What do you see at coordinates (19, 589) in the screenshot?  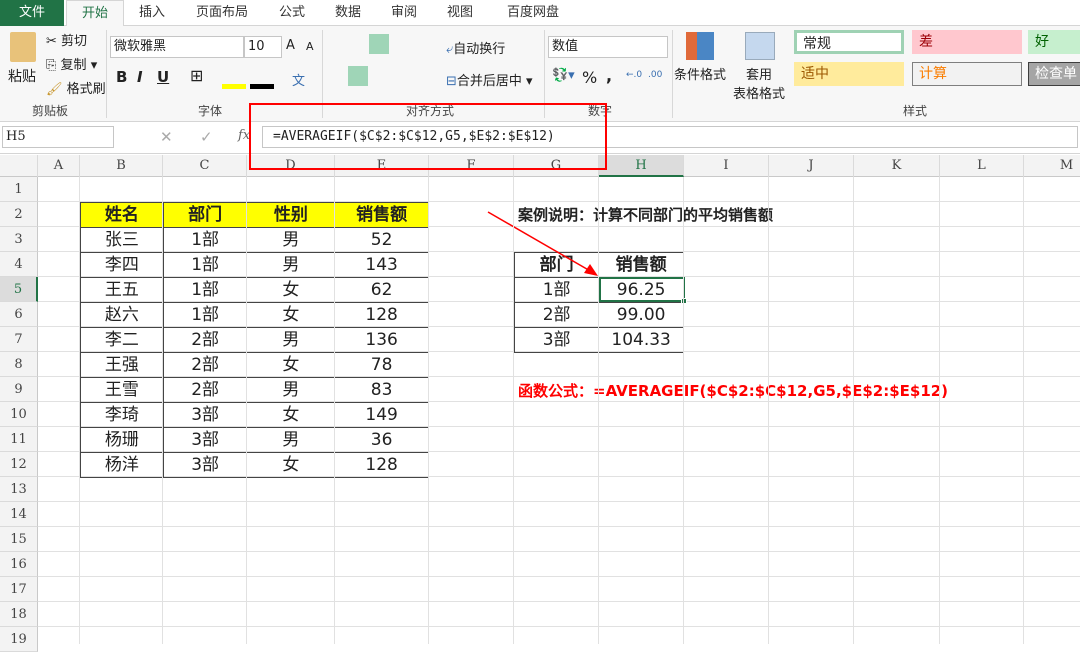 I see `row-header-17: 17` at bounding box center [19, 589].